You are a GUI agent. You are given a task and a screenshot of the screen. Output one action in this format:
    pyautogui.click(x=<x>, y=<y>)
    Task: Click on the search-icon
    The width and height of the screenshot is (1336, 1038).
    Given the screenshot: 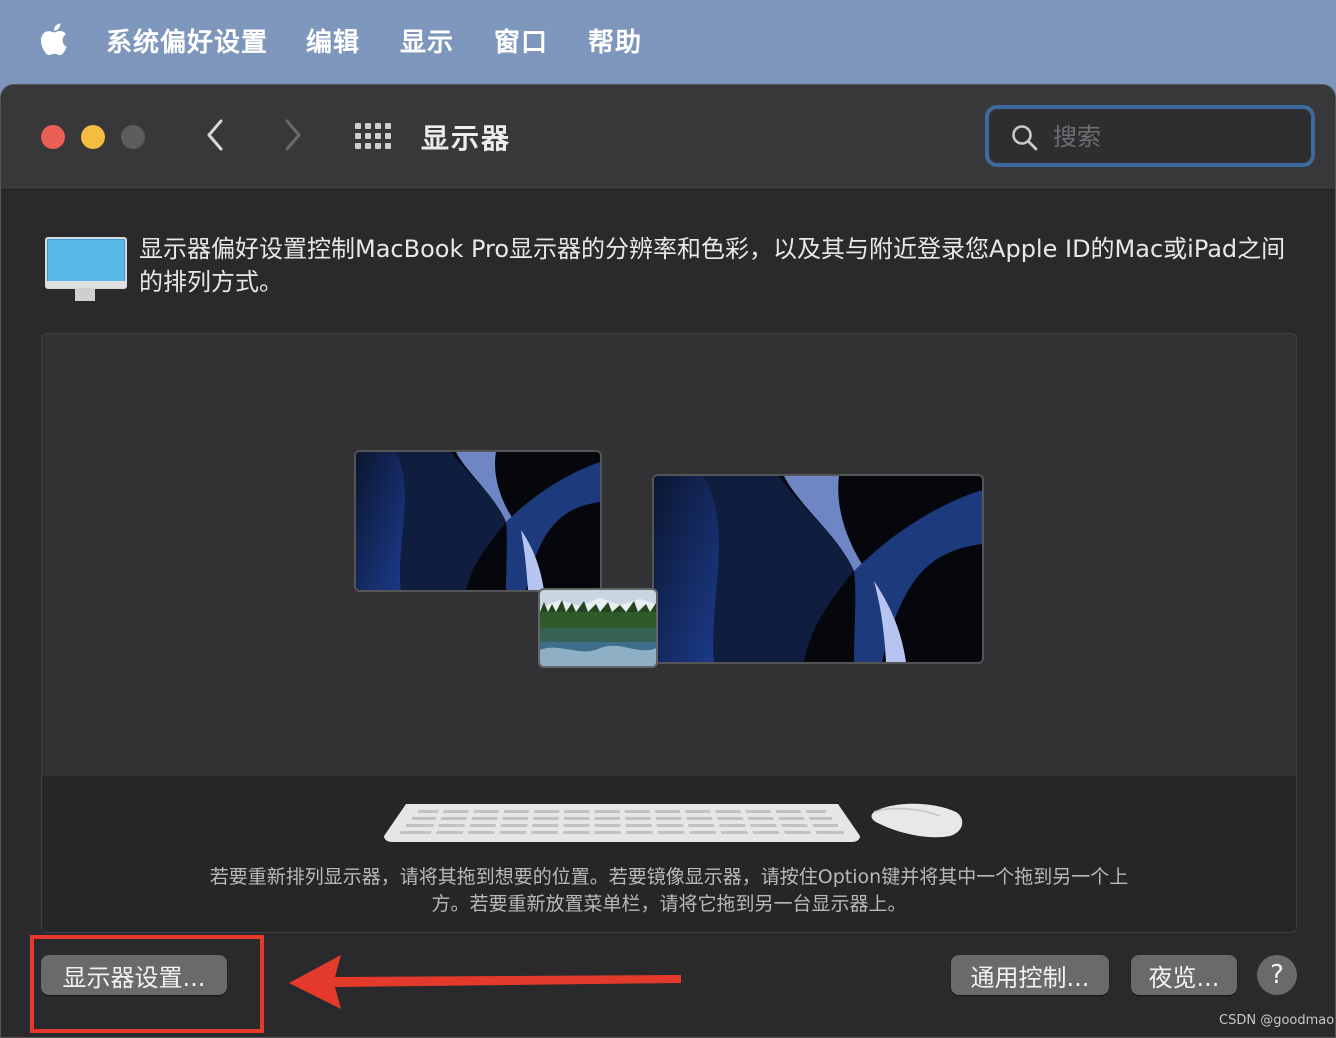 What is the action you would take?
    pyautogui.click(x=1025, y=138)
    